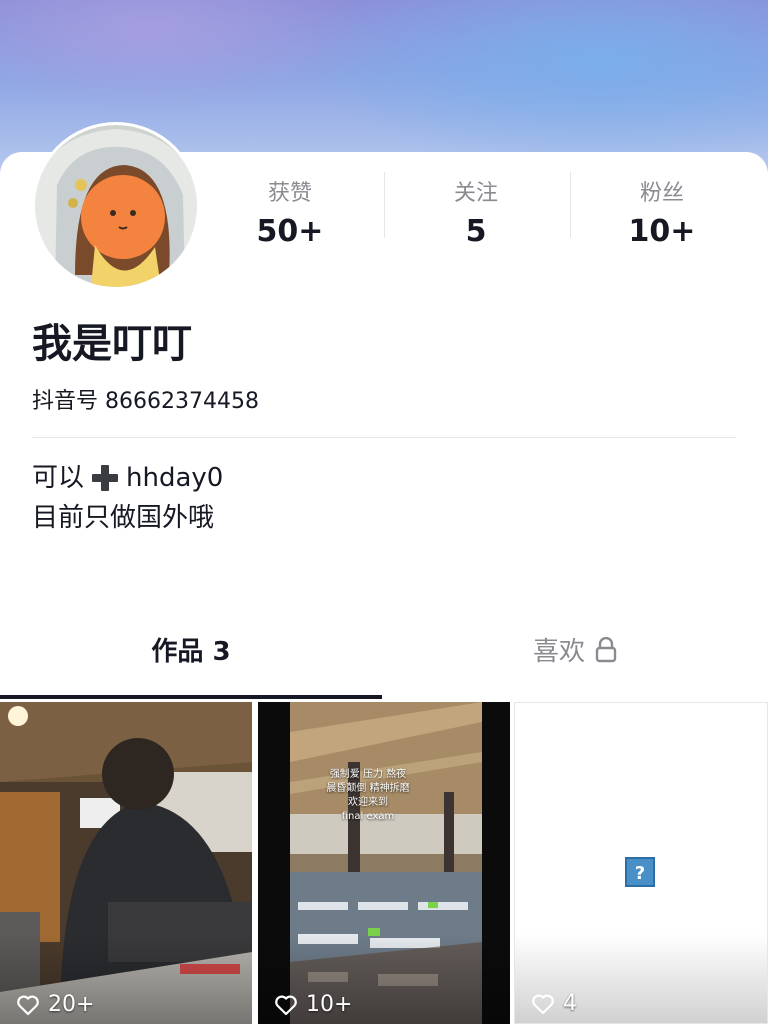 Image resolution: width=768 pixels, height=1024 pixels. Describe the element at coordinates (368, 788) in the screenshot. I see `caption-line: 晨昏颠倒 精神拆磨` at that location.